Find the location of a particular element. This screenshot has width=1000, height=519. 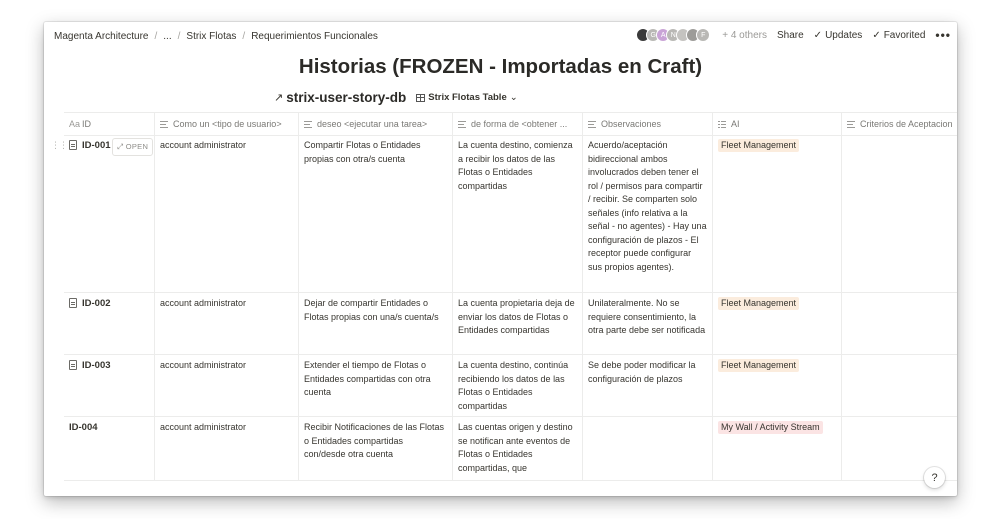

ai-cell: My Wall / Activity Stream is located at coordinates (777, 448).